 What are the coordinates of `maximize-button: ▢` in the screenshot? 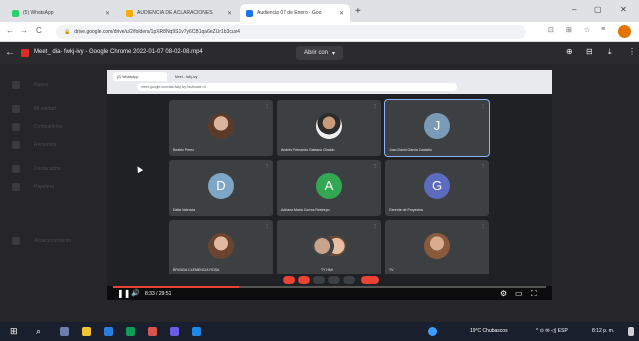 It's located at (598, 9).